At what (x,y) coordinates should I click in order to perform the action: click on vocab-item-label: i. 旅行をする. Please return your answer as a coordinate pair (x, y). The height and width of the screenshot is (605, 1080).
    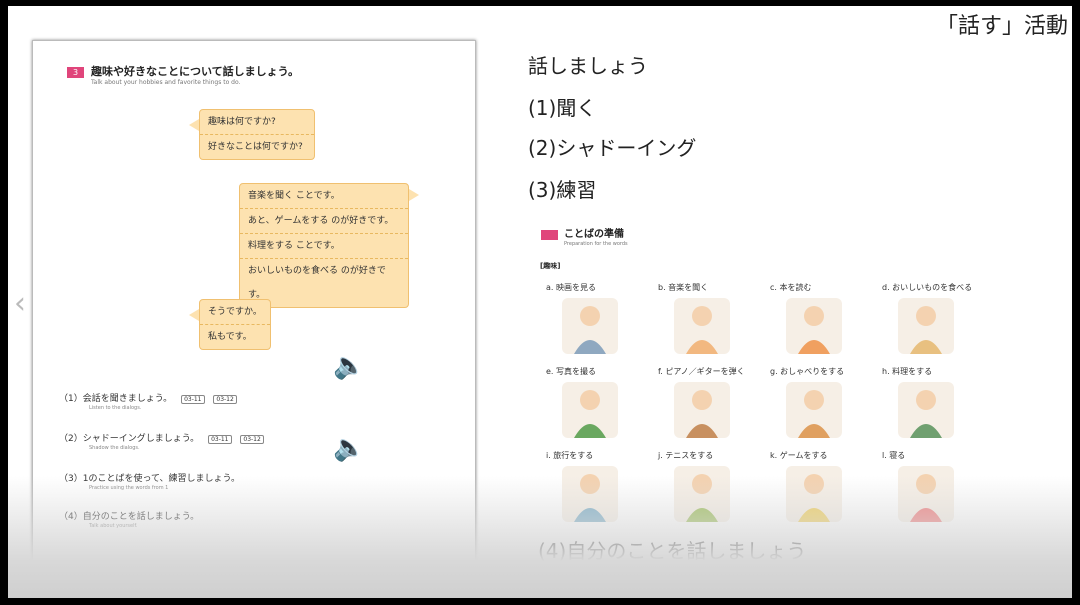
    Looking at the image, I should click on (570, 455).